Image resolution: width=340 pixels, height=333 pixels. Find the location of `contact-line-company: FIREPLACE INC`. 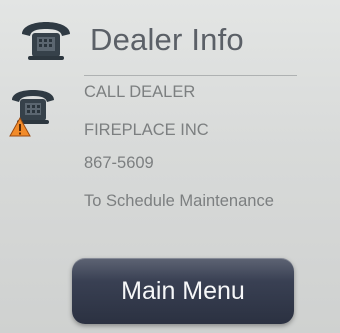

contact-line-company: FIREPLACE INC is located at coordinates (146, 130).